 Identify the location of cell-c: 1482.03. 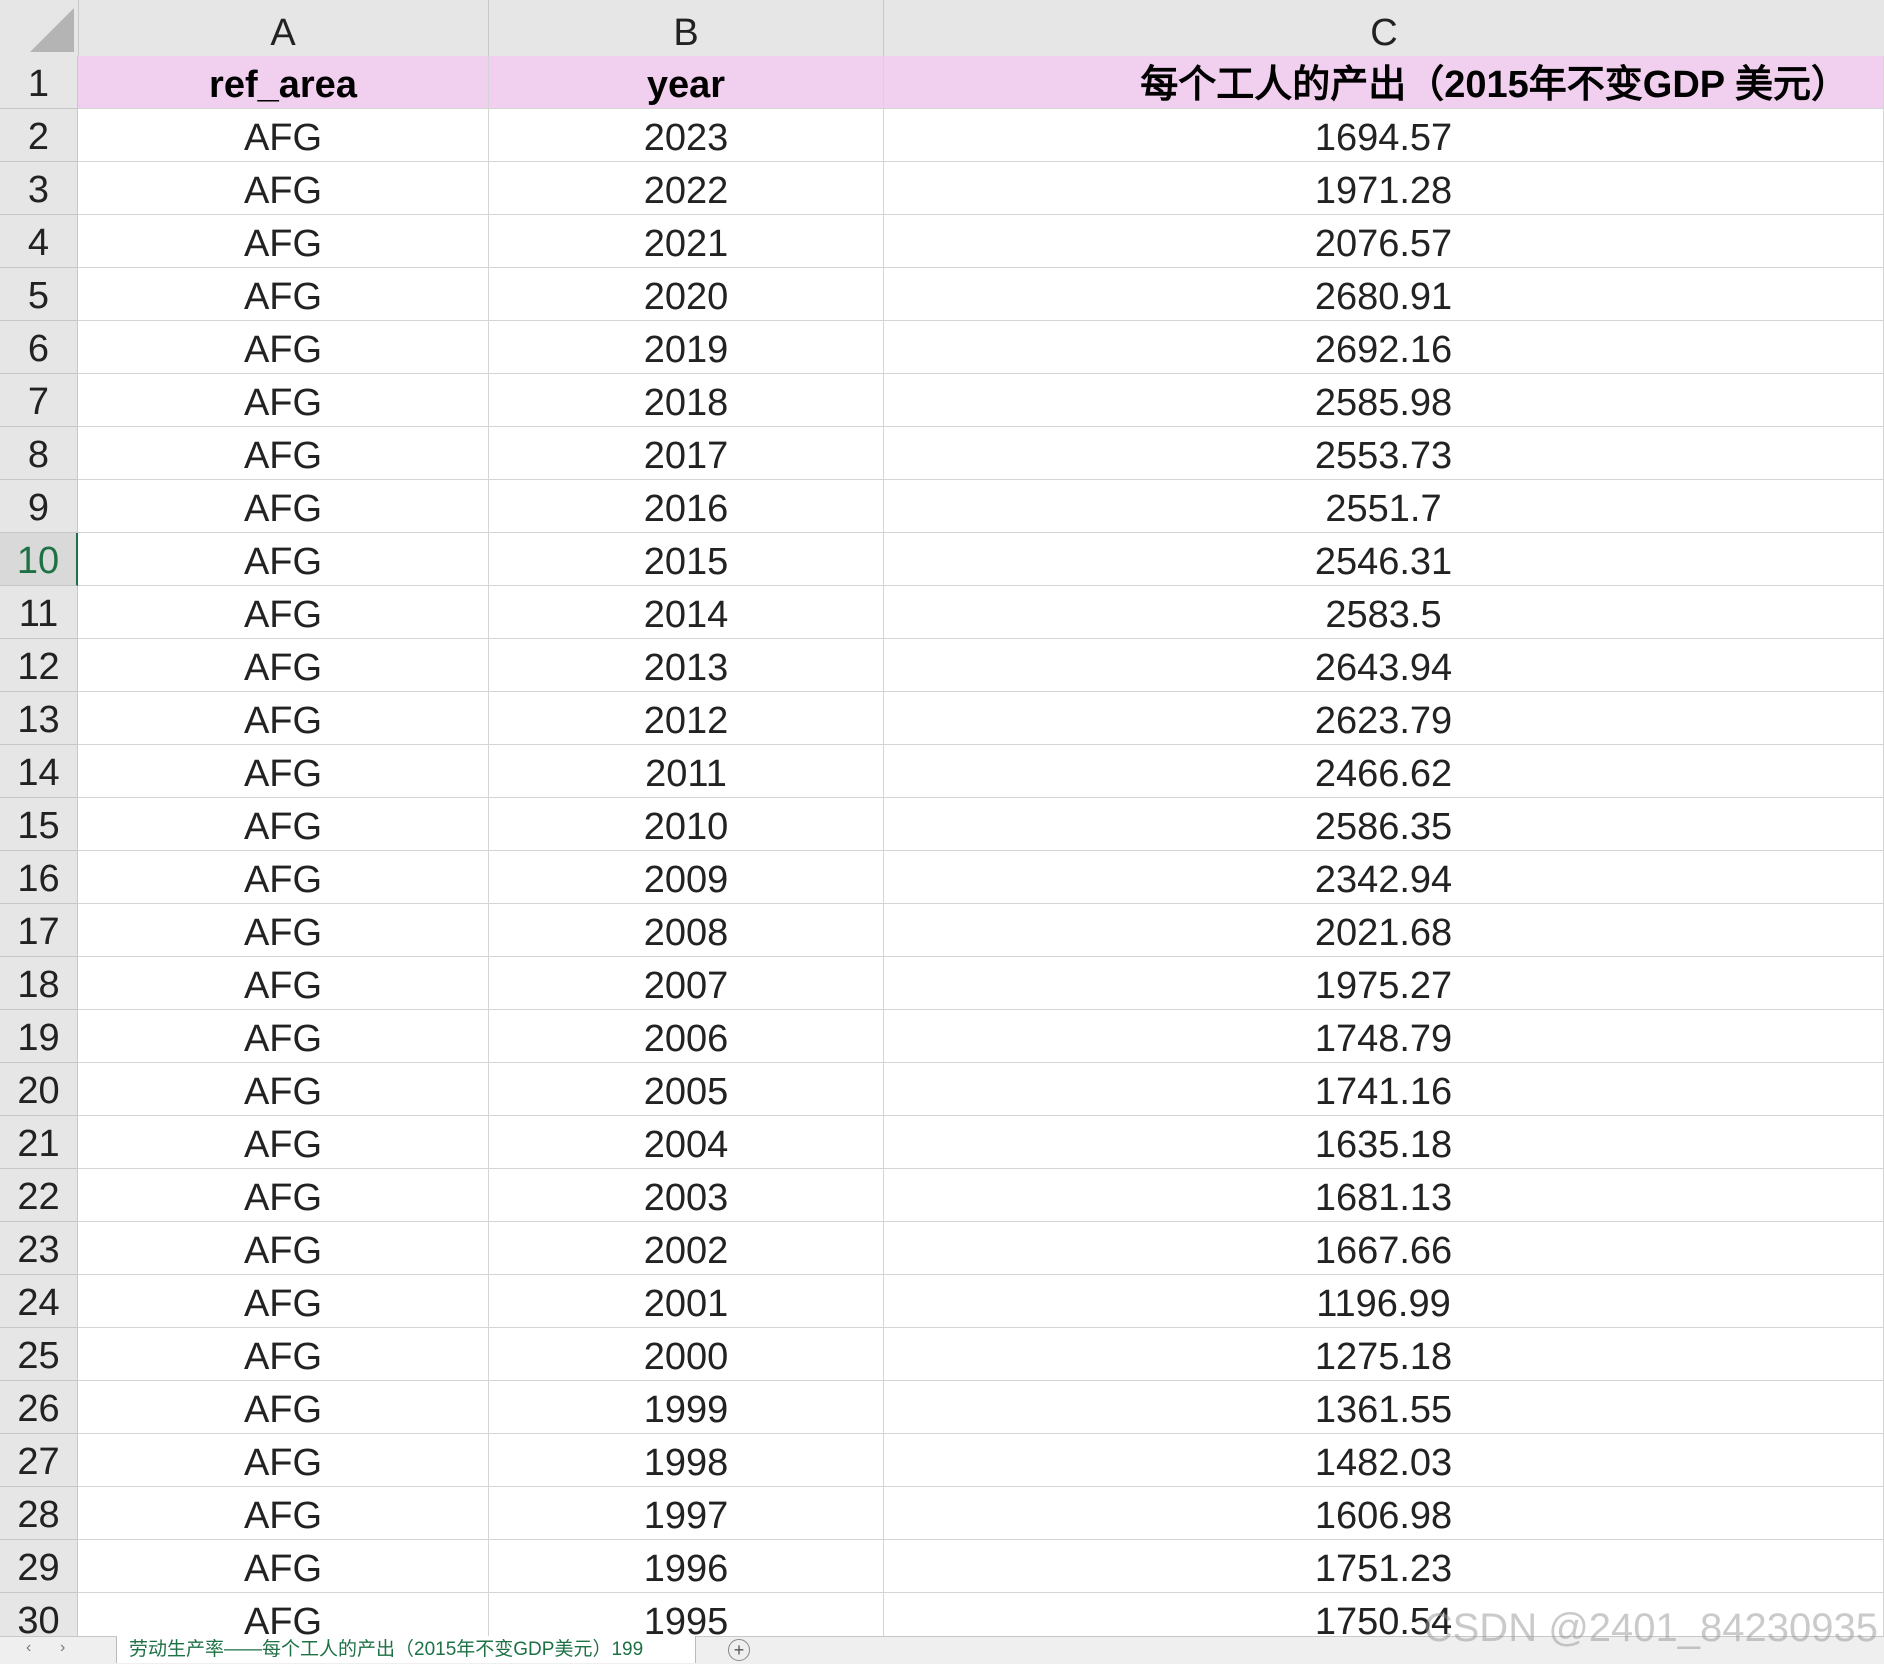
(1384, 1460).